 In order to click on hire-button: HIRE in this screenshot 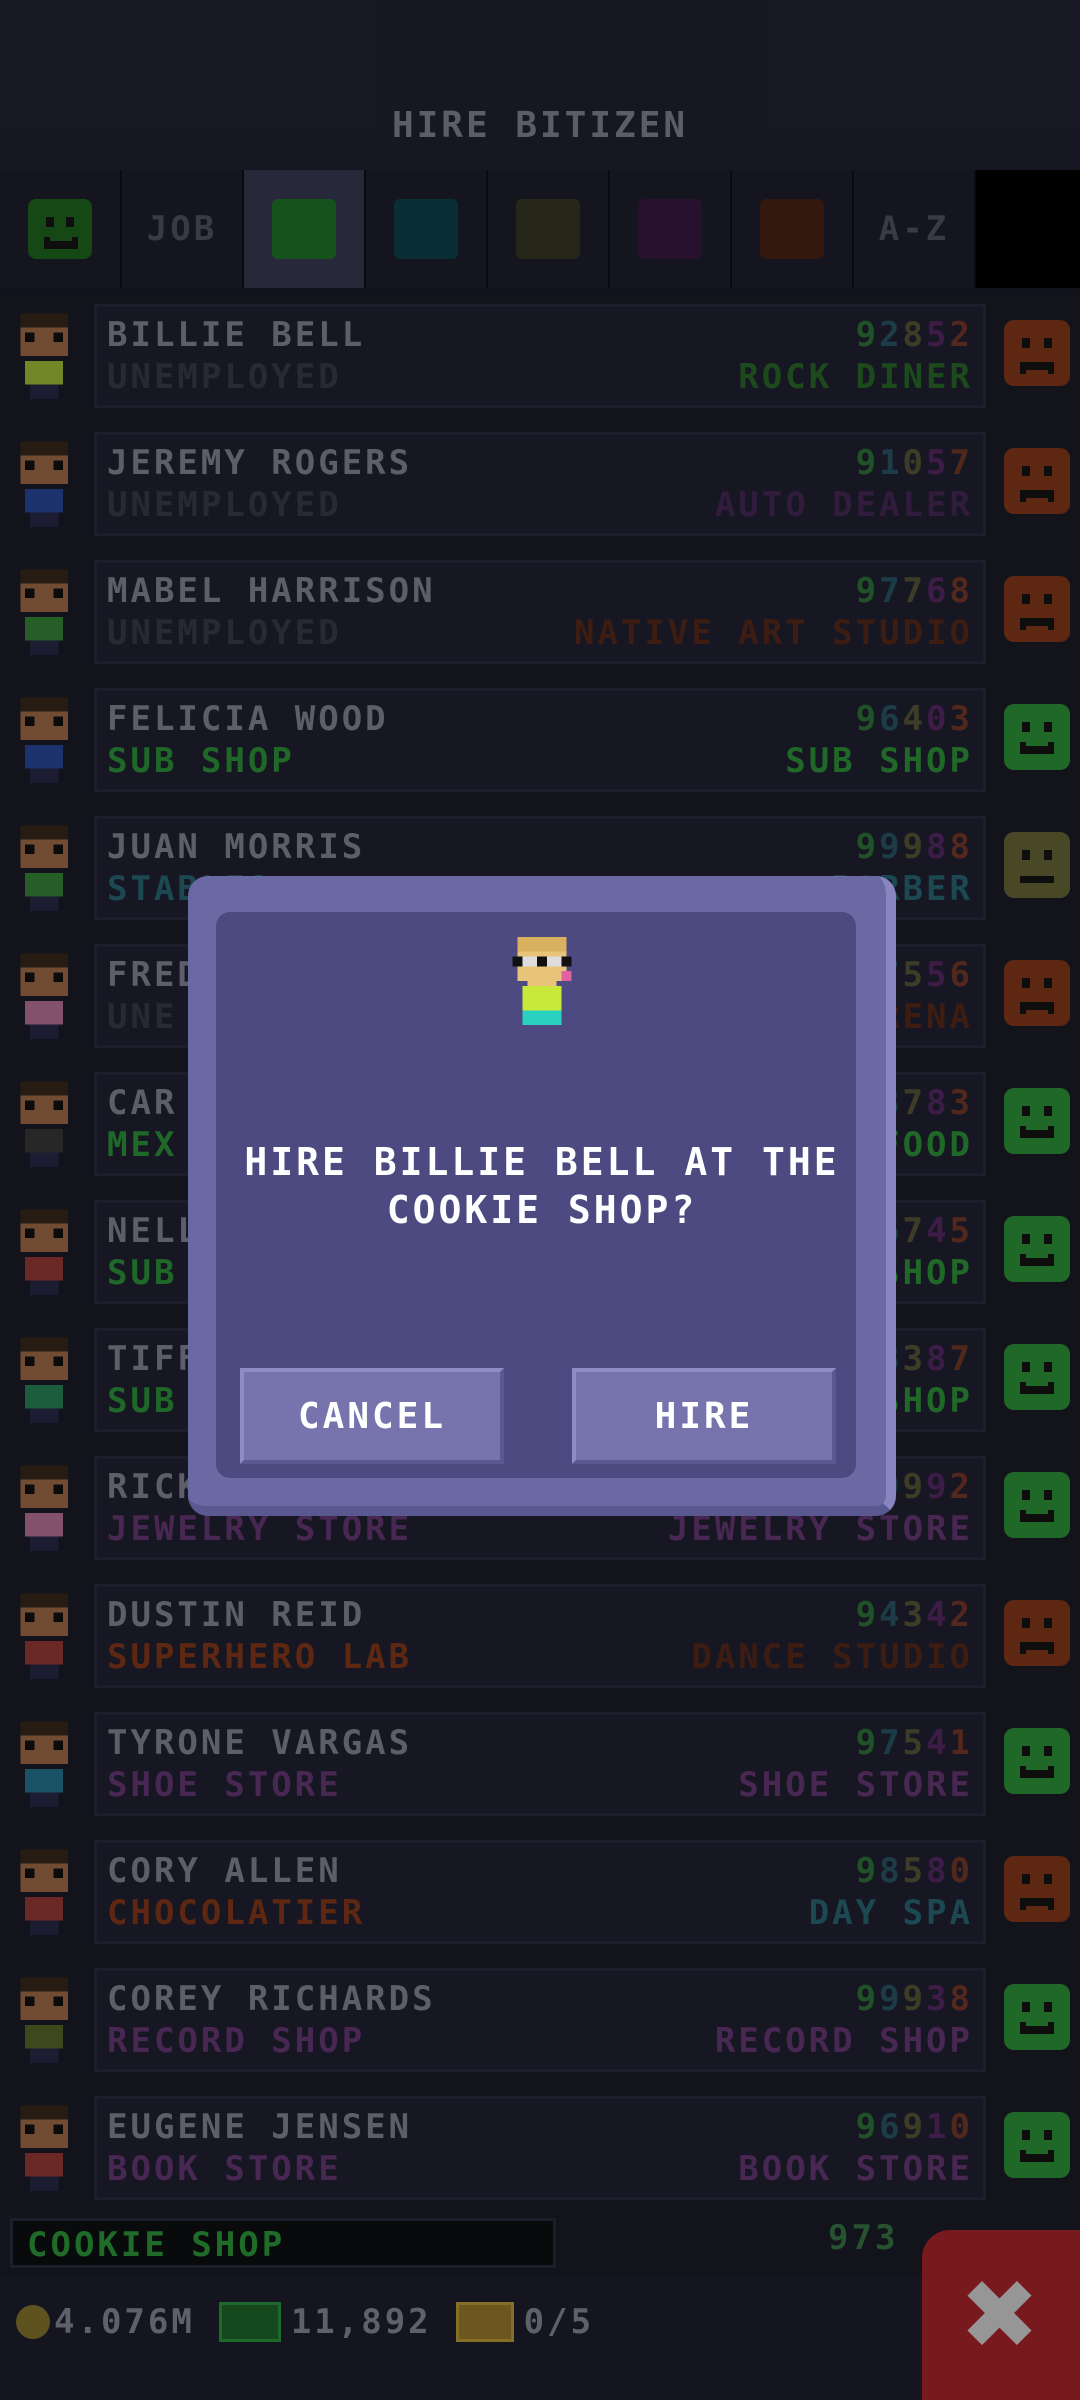, I will do `click(704, 1416)`.